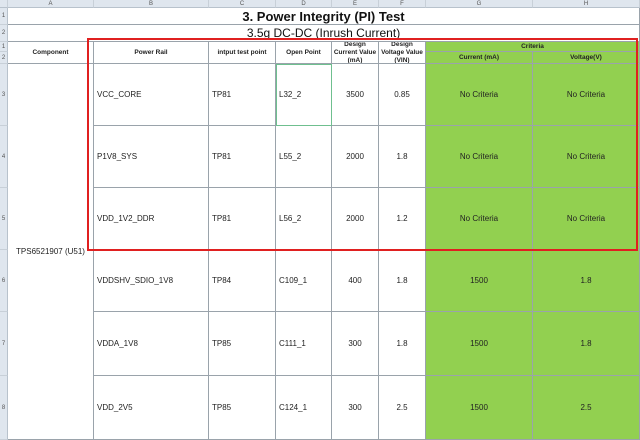 Image resolution: width=640 pixels, height=440 pixels. What do you see at coordinates (402, 53) in the screenshot?
I see `header-design-voltage: Design Voltage Value (VIN)` at bounding box center [402, 53].